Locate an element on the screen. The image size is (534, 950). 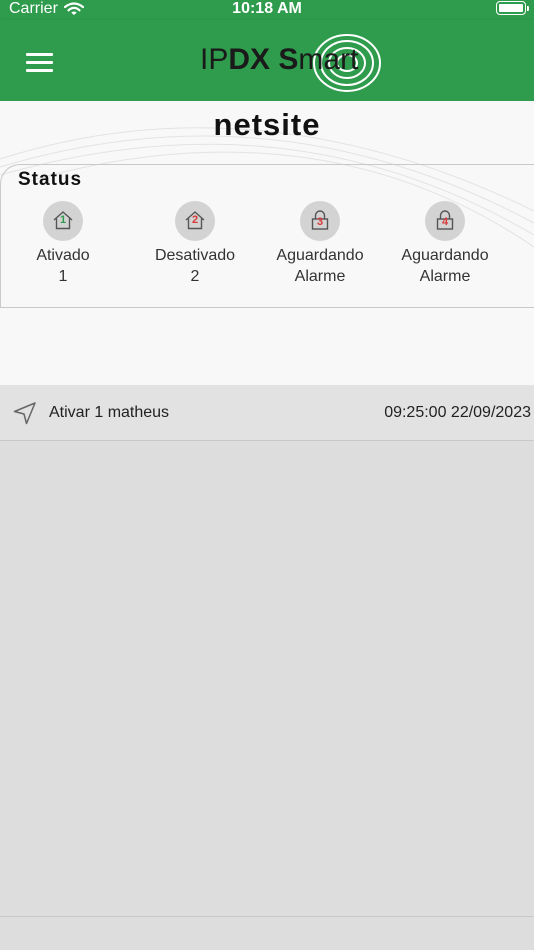
status-item-desativado: 2 Desativado 2 is located at coordinates (195, 244).